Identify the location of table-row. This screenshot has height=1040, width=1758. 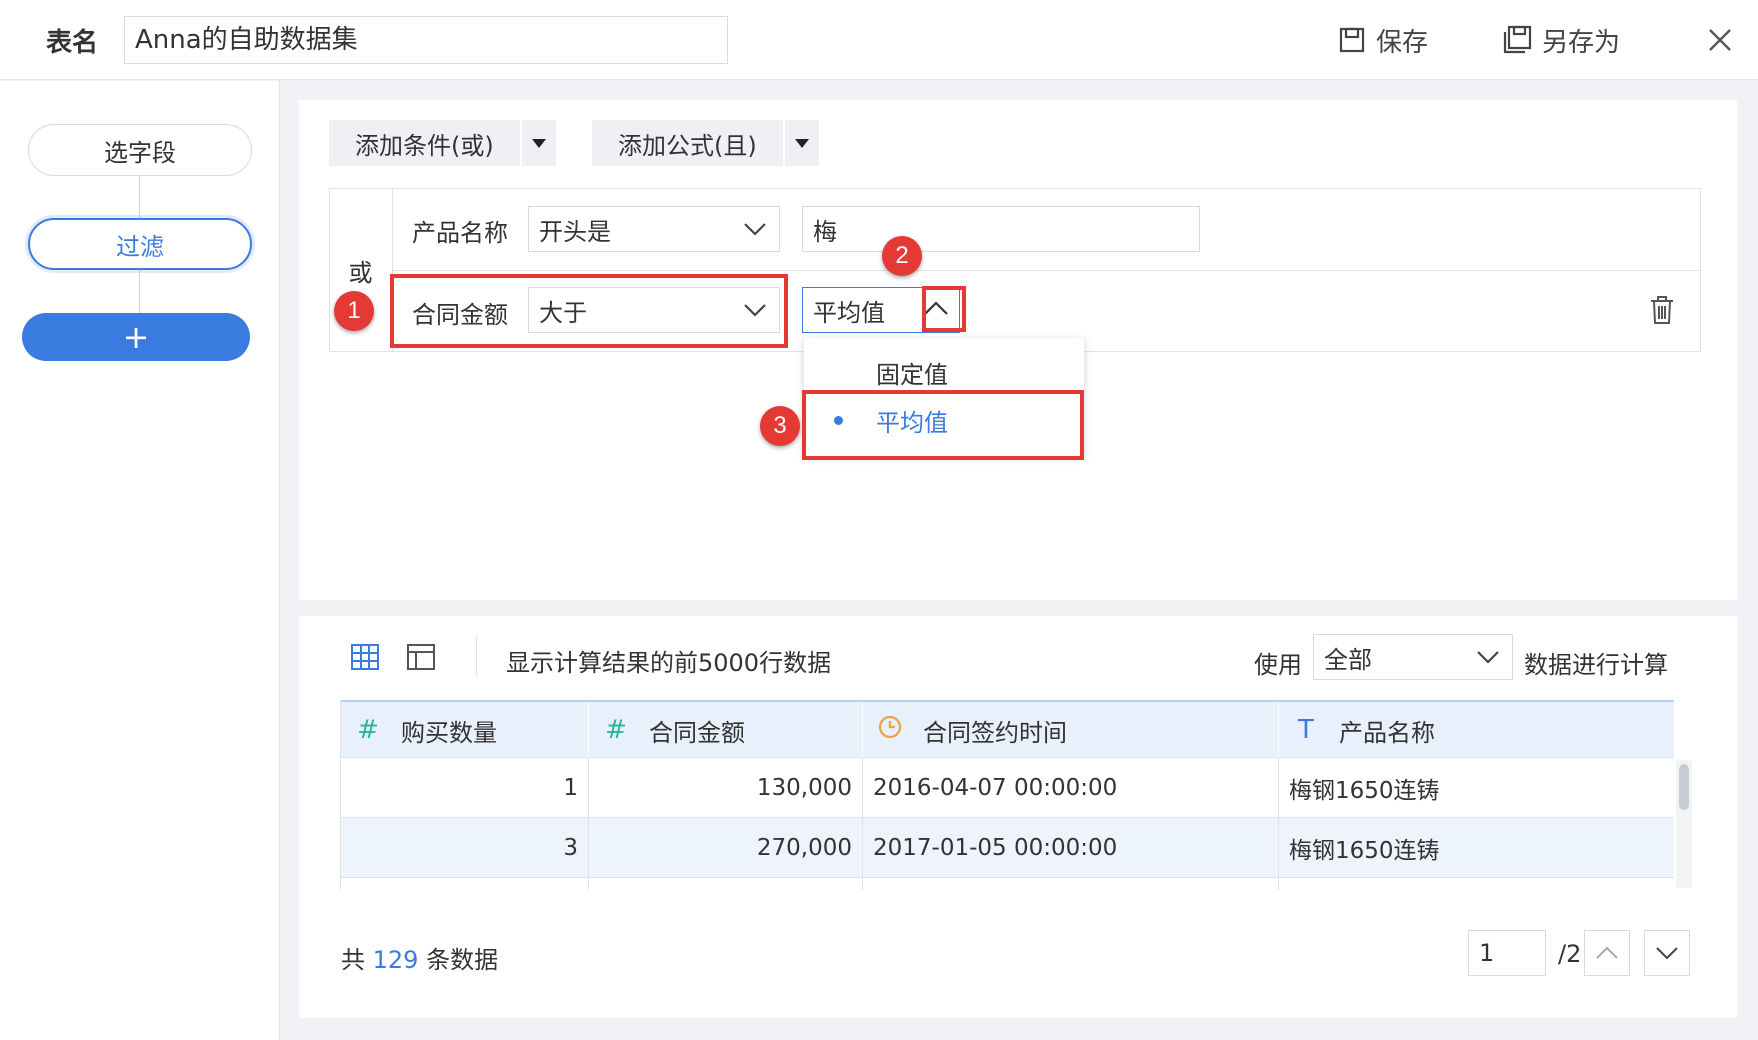
(1007, 884).